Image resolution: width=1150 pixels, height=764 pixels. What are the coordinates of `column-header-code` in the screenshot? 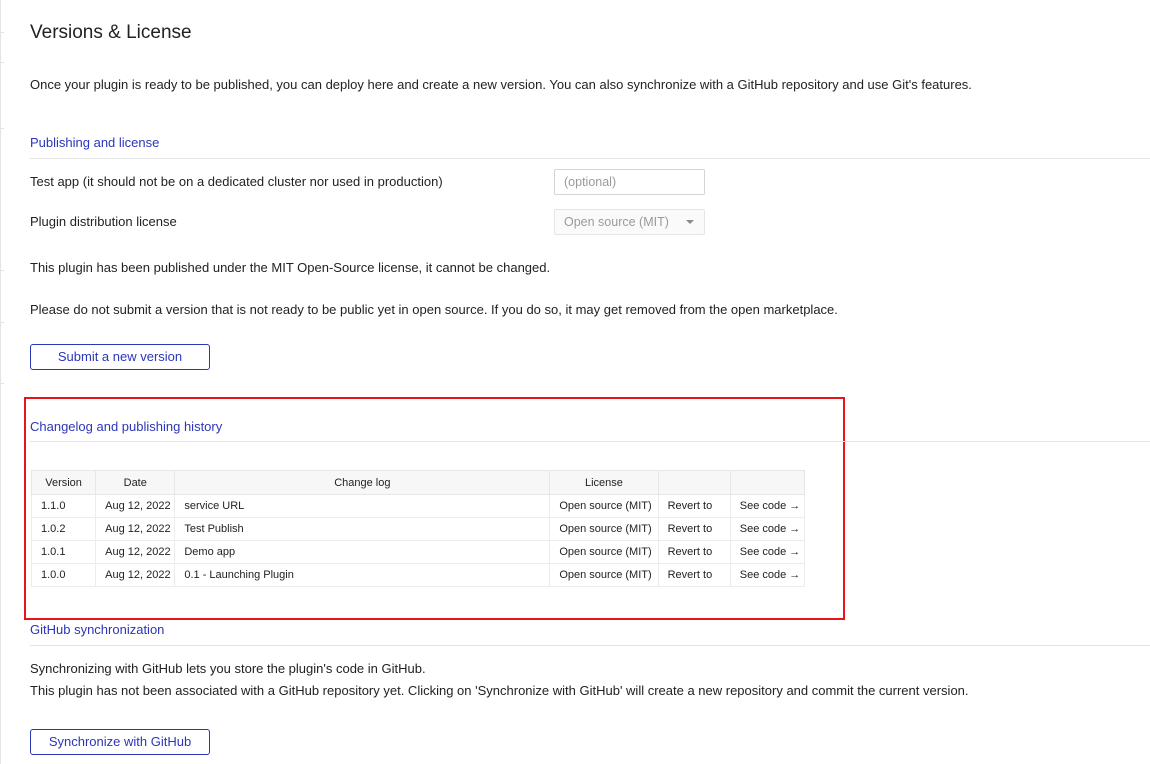 It's located at (767, 482).